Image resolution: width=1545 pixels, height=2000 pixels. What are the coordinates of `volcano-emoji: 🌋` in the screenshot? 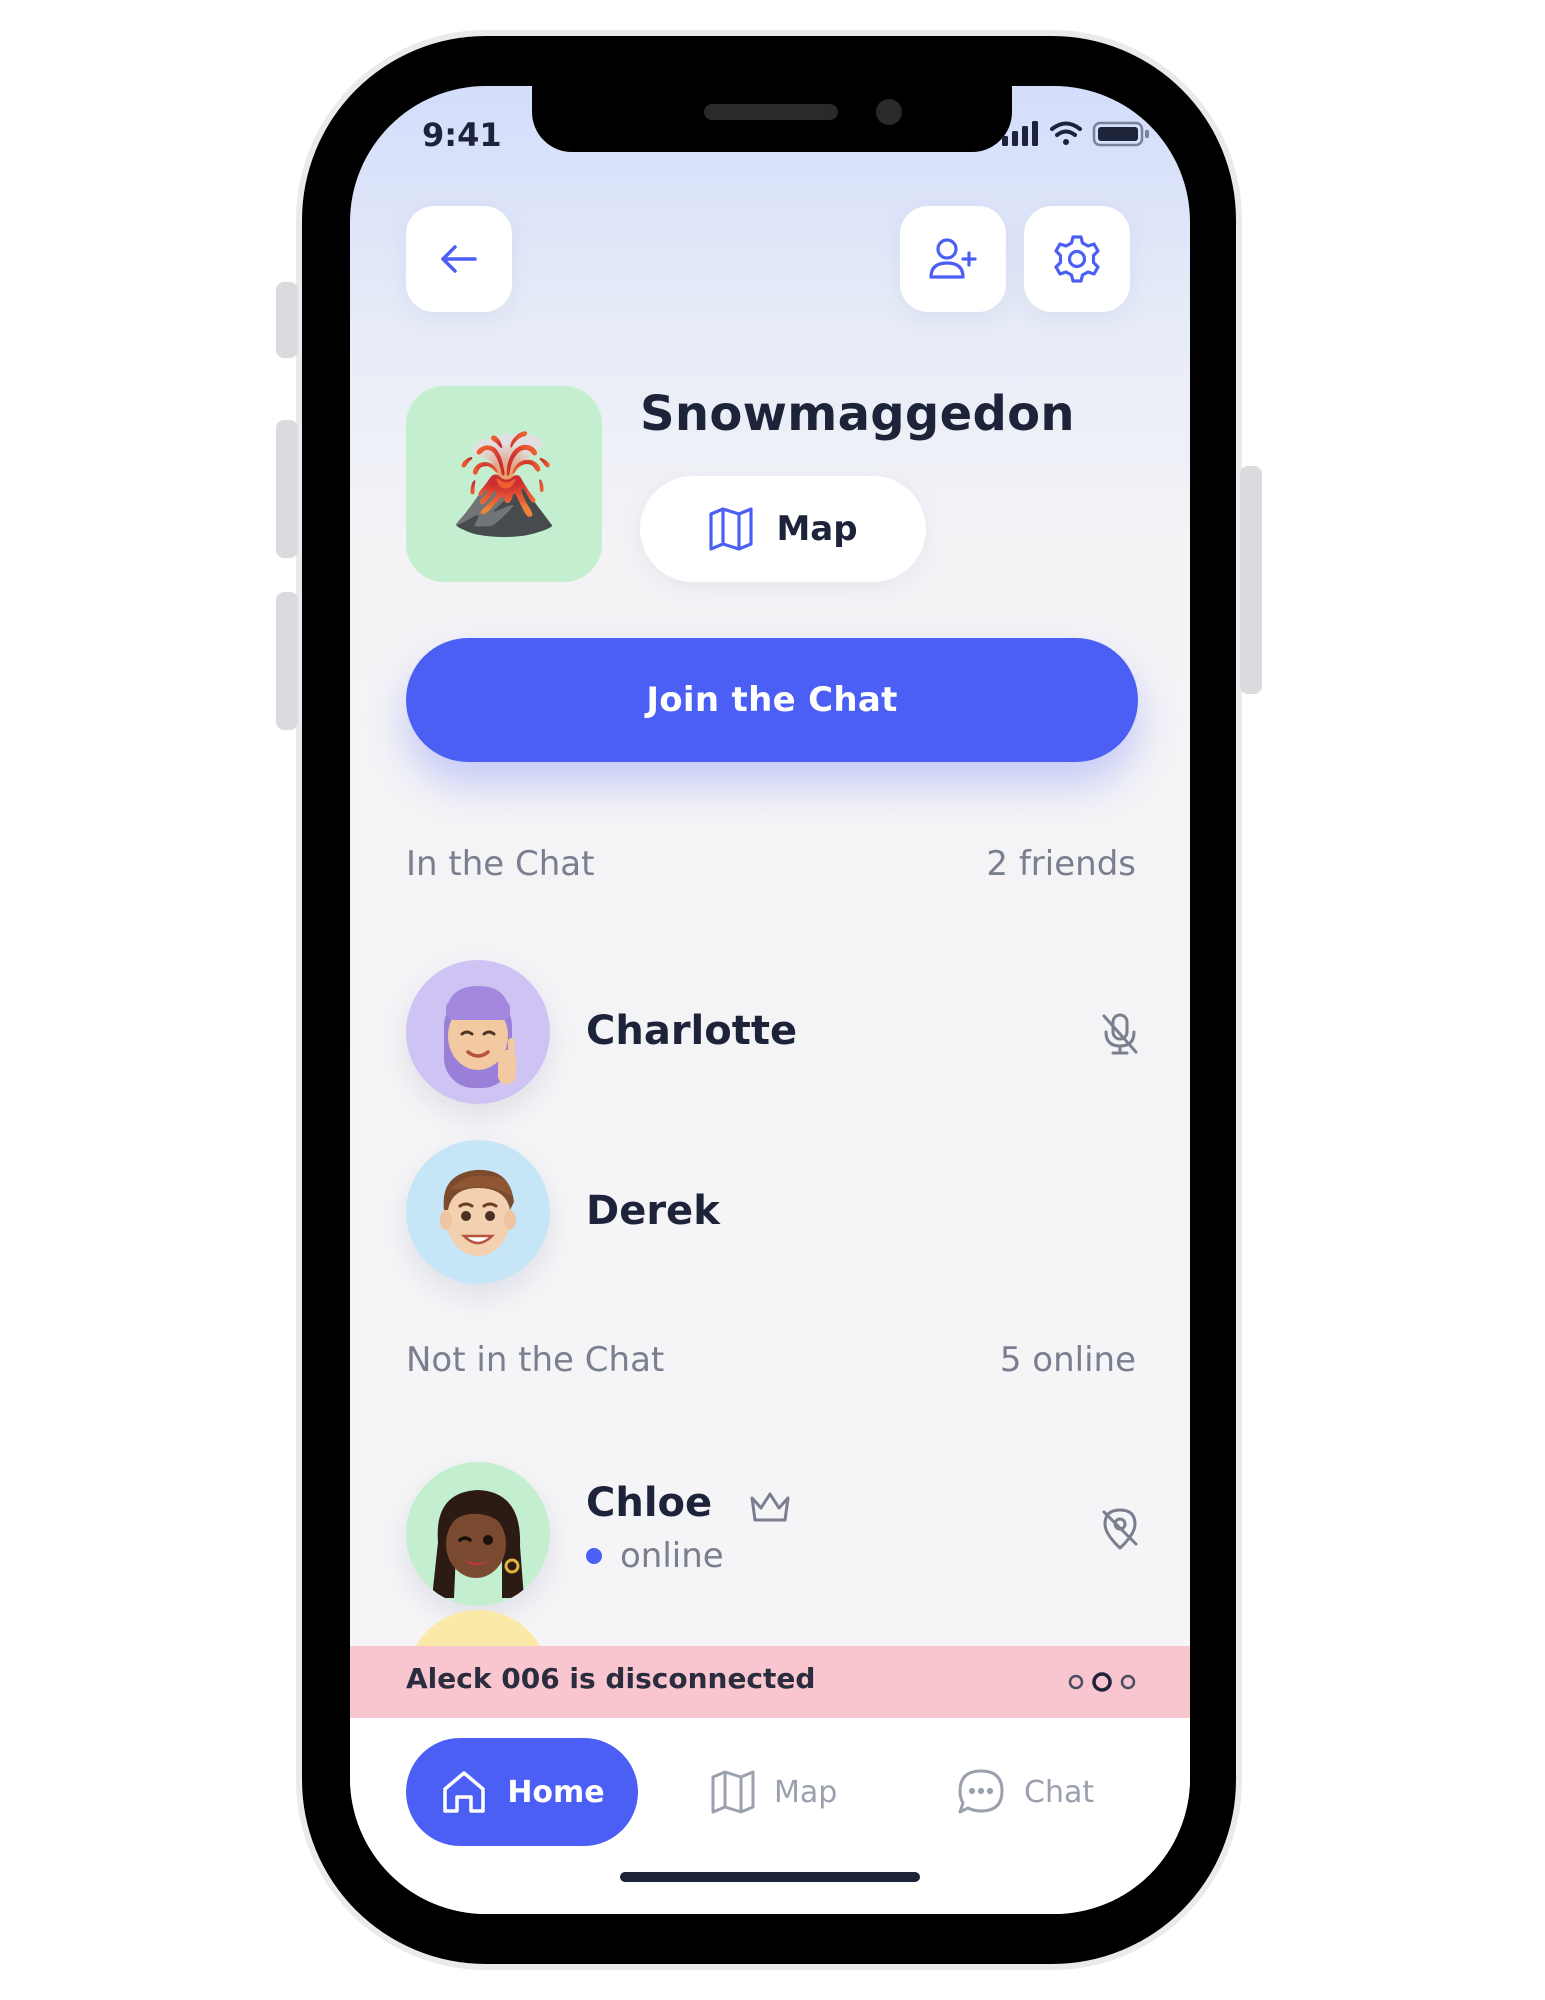 It's located at (504, 484).